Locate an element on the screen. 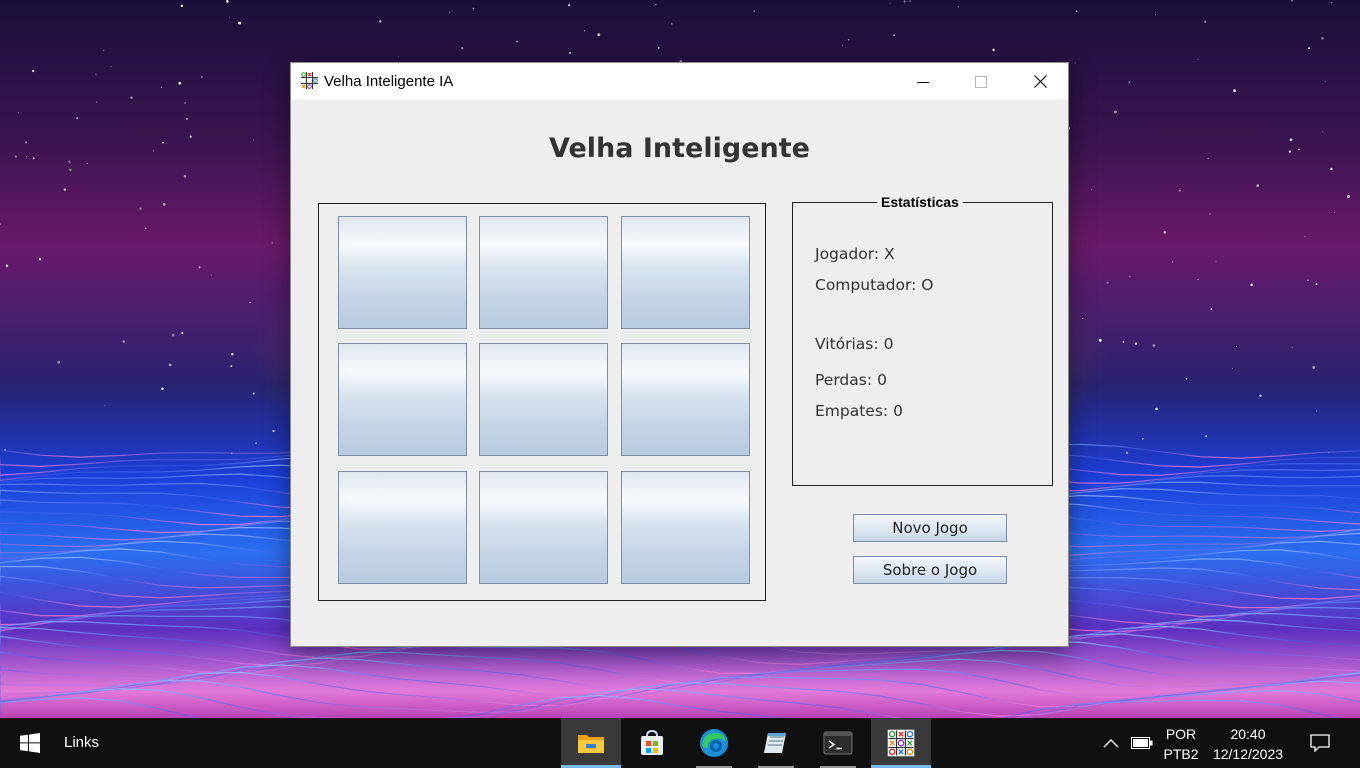 The height and width of the screenshot is (768, 1360). notification-icon is located at coordinates (1320, 743).